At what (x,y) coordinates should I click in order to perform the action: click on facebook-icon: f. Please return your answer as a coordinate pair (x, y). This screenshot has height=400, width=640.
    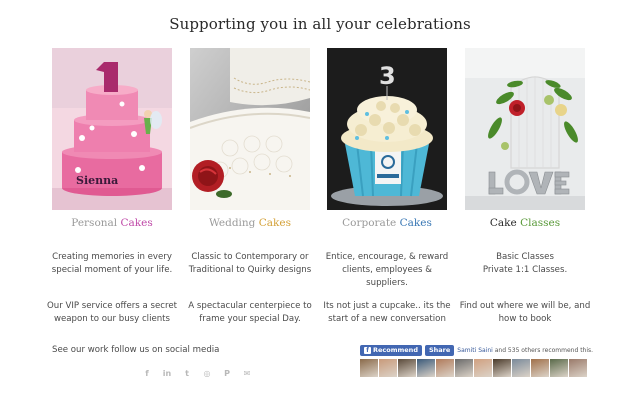
    Looking at the image, I should click on (147, 373).